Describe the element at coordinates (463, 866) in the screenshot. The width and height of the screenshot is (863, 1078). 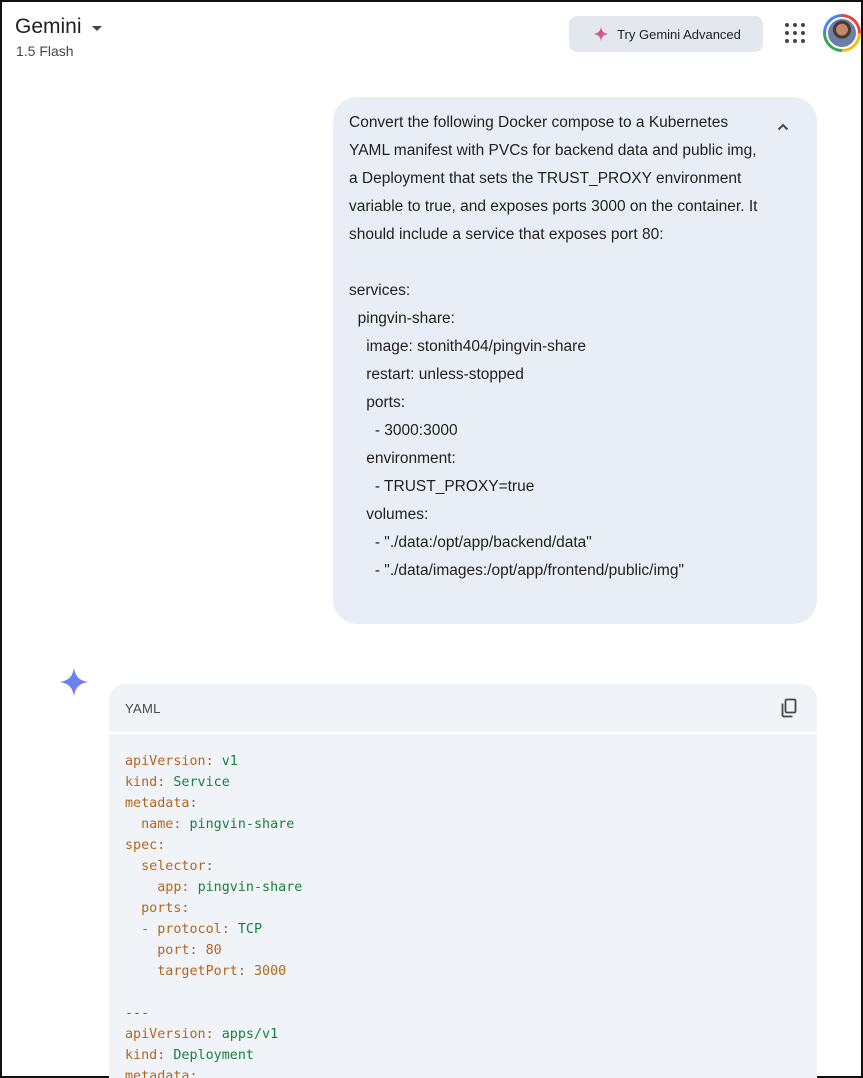
I see `code-line: selector:` at that location.